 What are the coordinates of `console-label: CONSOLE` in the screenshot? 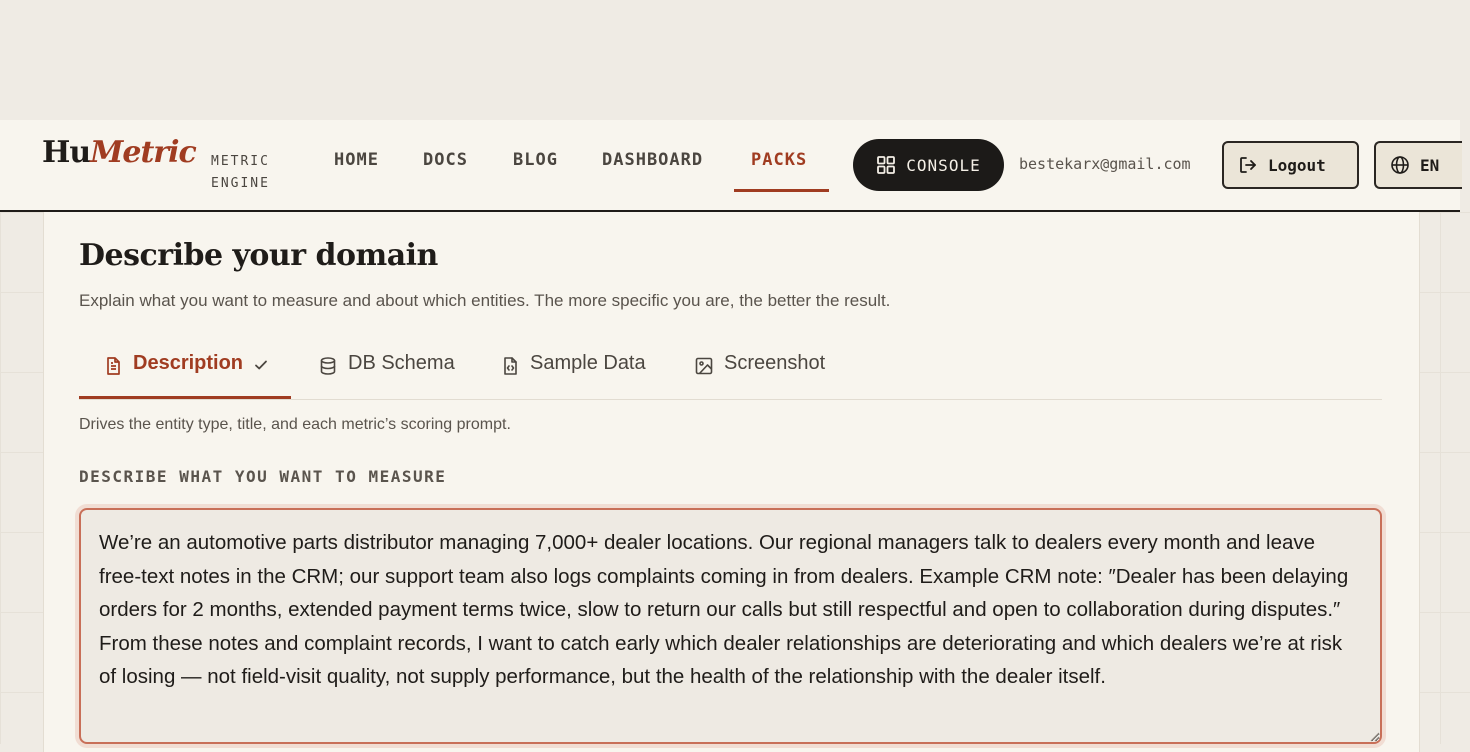 It's located at (943, 165).